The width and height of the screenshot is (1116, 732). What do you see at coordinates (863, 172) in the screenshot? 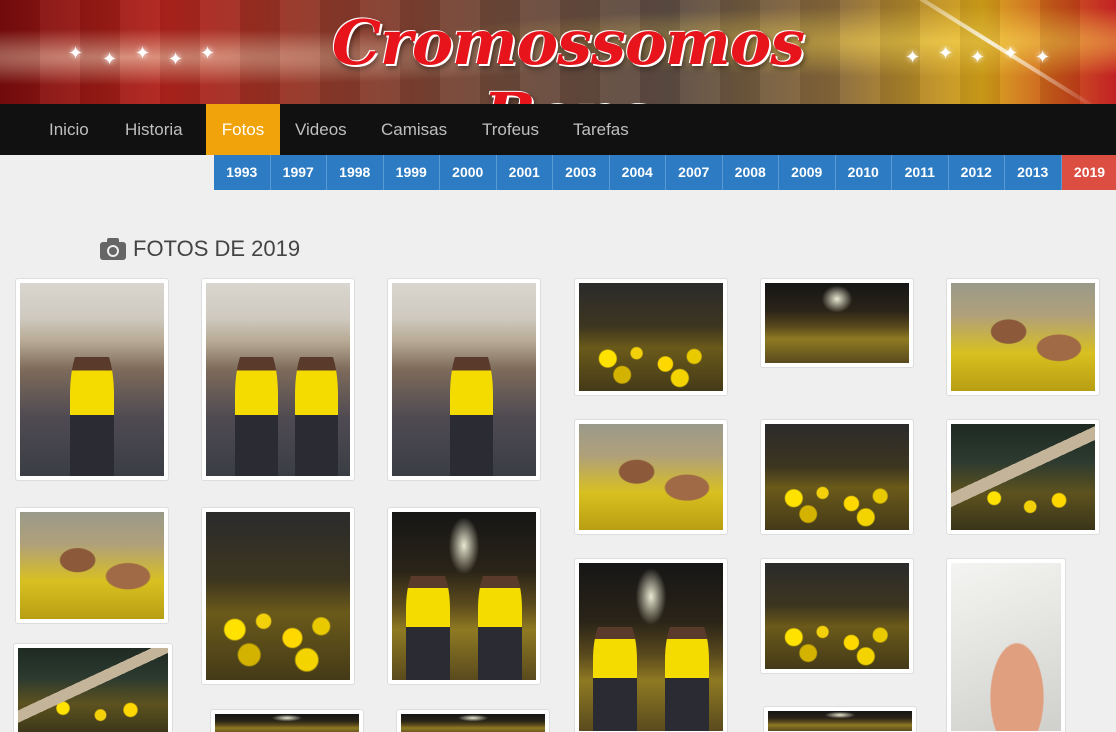
I see `year-tab-2010: 2010` at bounding box center [863, 172].